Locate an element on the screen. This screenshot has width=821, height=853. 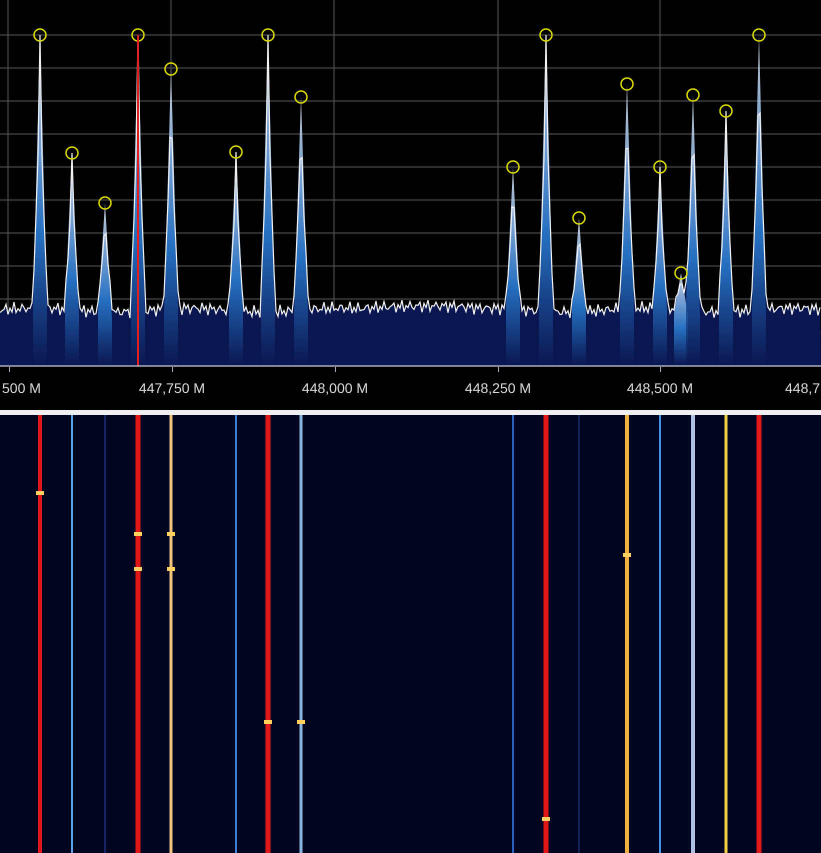
frequency-label: 448,250 M is located at coordinates (498, 388).